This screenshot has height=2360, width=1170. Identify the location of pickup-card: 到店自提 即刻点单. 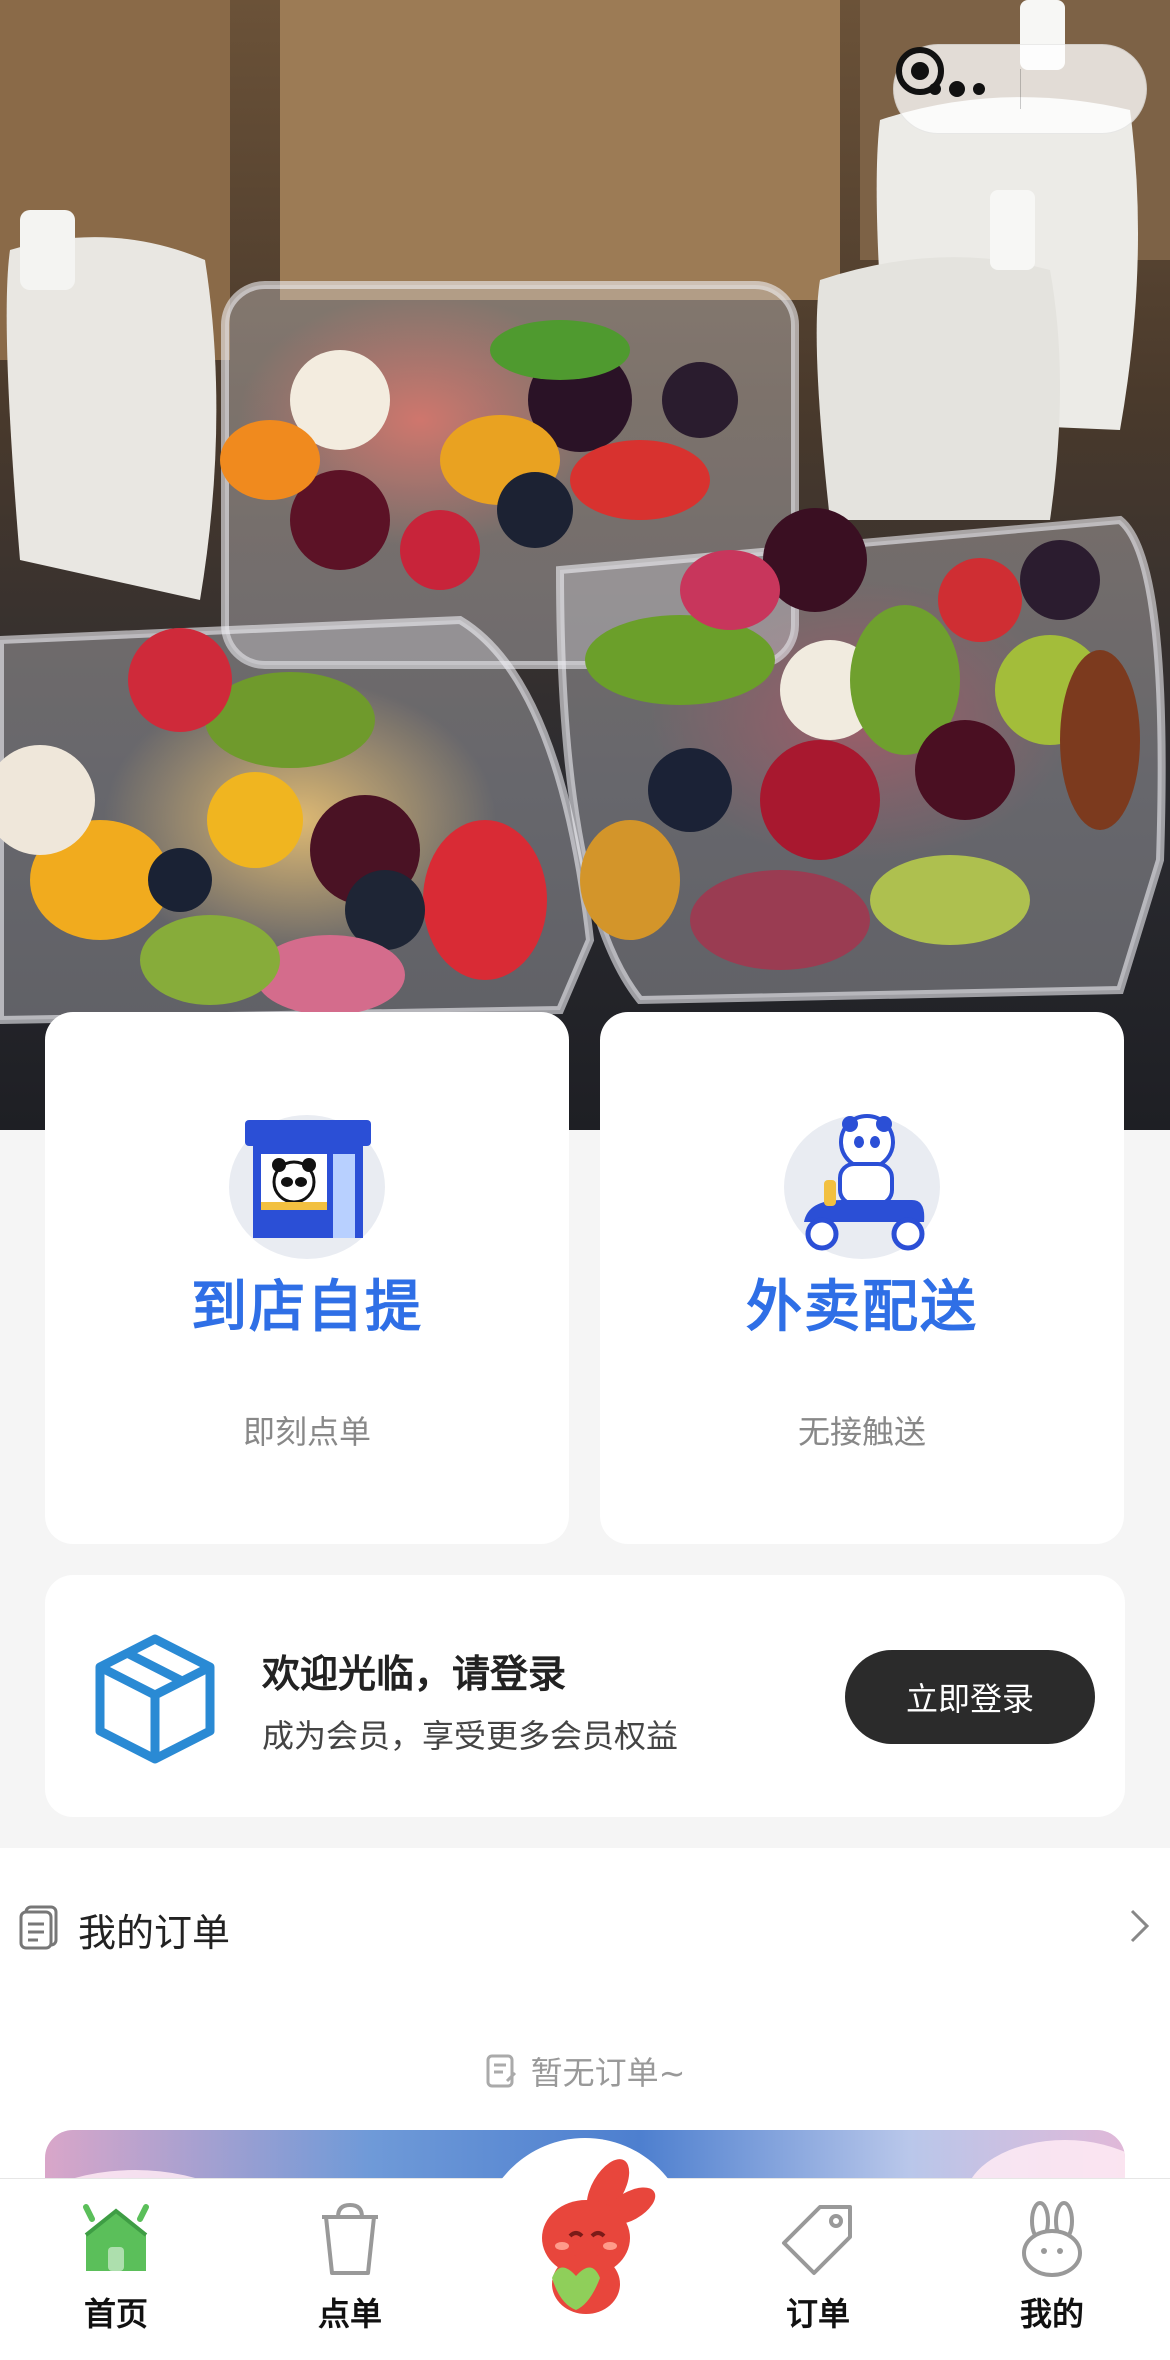
(307, 1278).